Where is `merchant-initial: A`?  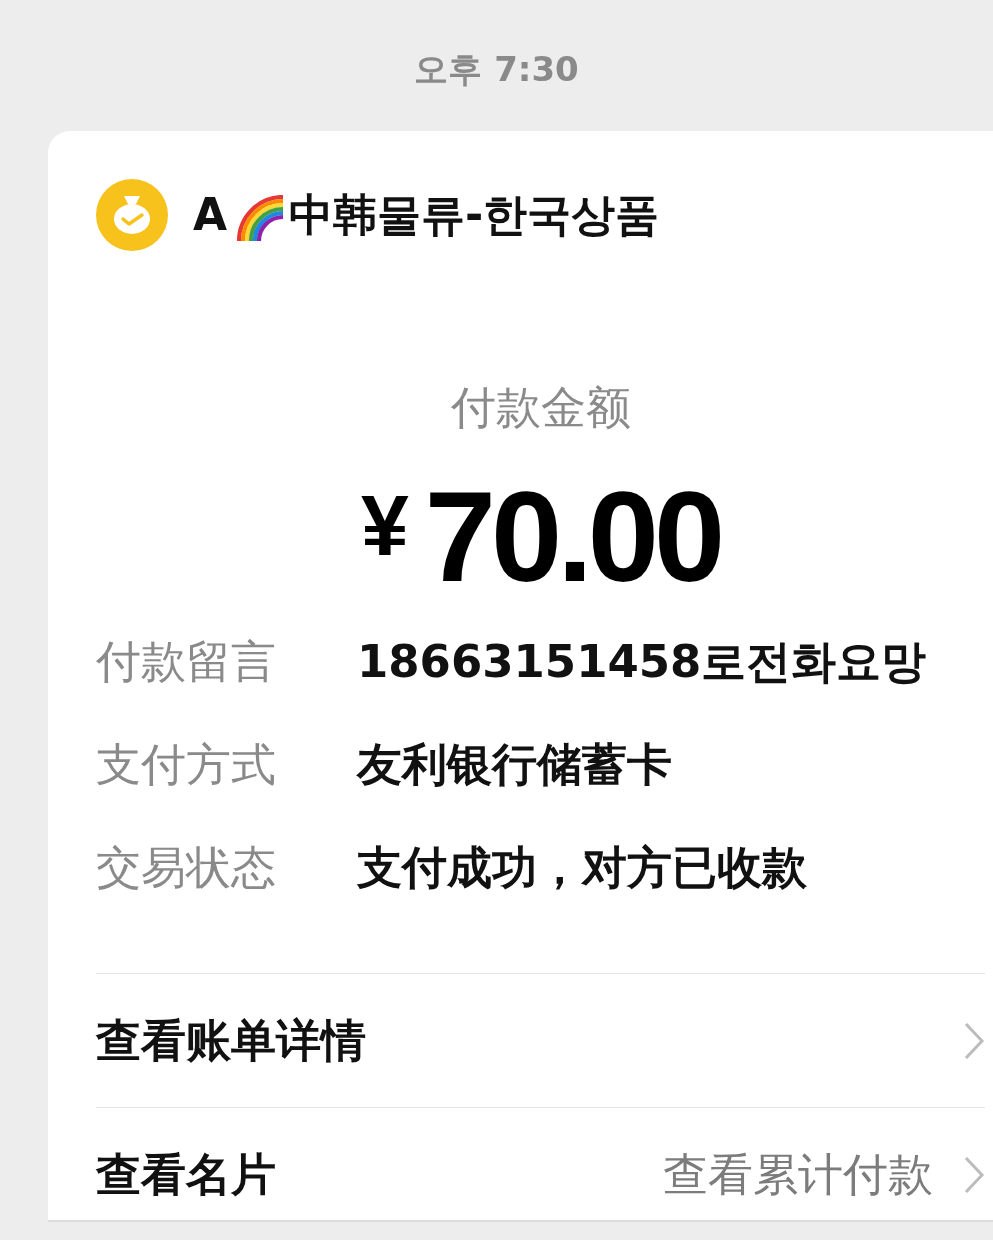 merchant-initial: A is located at coordinates (210, 215).